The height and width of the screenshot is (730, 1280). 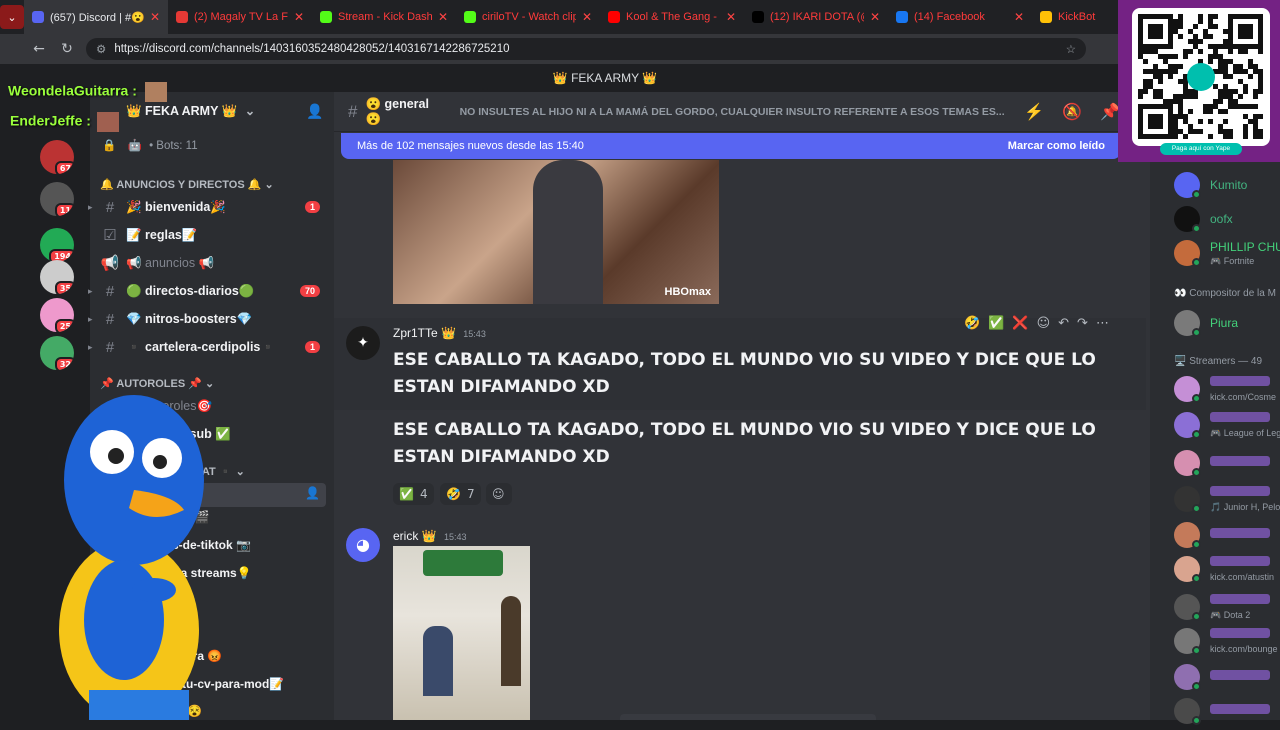 What do you see at coordinates (314, 112) in the screenshot?
I see `invite-people-icon: 👤` at bounding box center [314, 112].